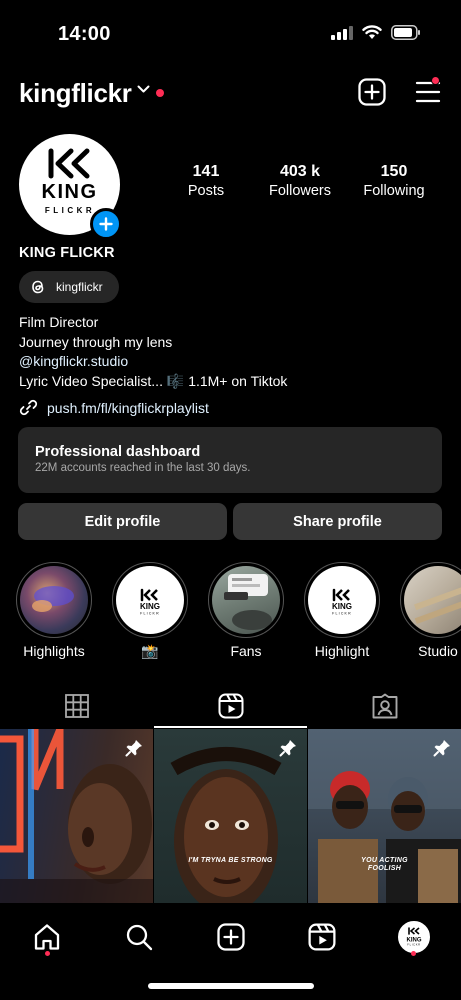 The height and width of the screenshot is (1000, 461). Describe the element at coordinates (143, 89) in the screenshot. I see `chevron-down-icon` at that location.